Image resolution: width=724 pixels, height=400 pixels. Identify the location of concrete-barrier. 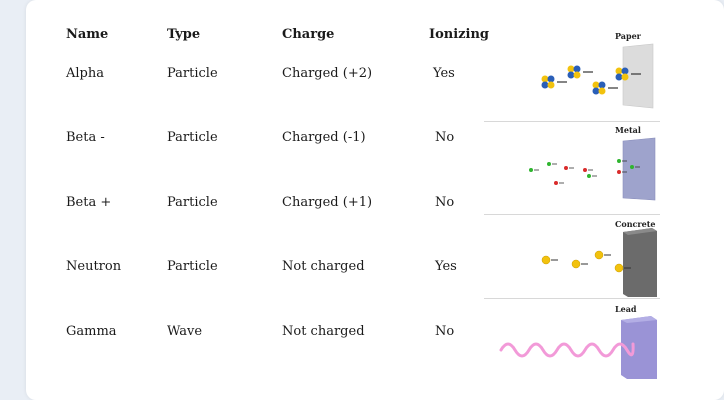
(640, 262).